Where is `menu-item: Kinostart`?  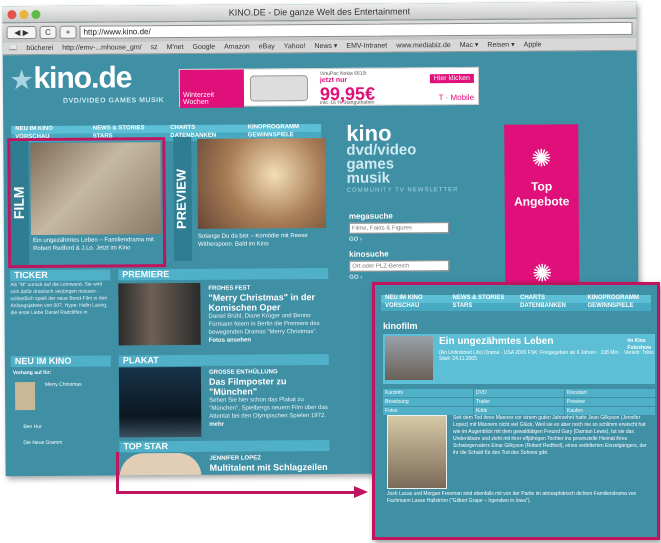
menu-item: Kinostart is located at coordinates (610, 393).